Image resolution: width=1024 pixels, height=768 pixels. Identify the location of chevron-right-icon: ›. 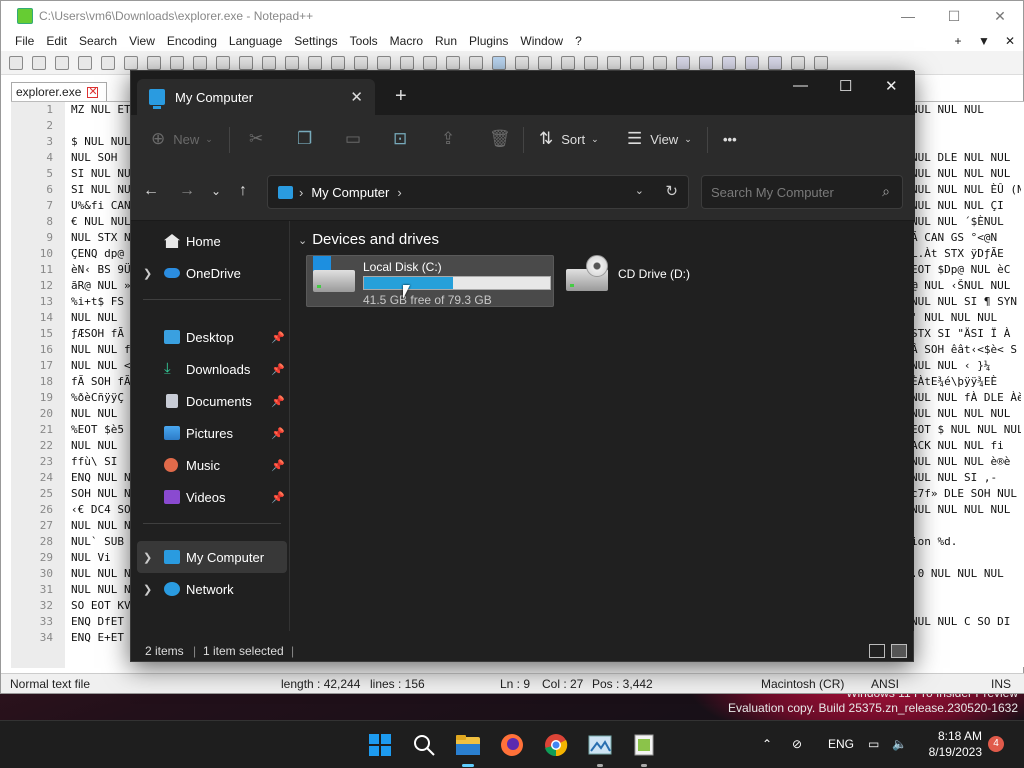
(399, 192).